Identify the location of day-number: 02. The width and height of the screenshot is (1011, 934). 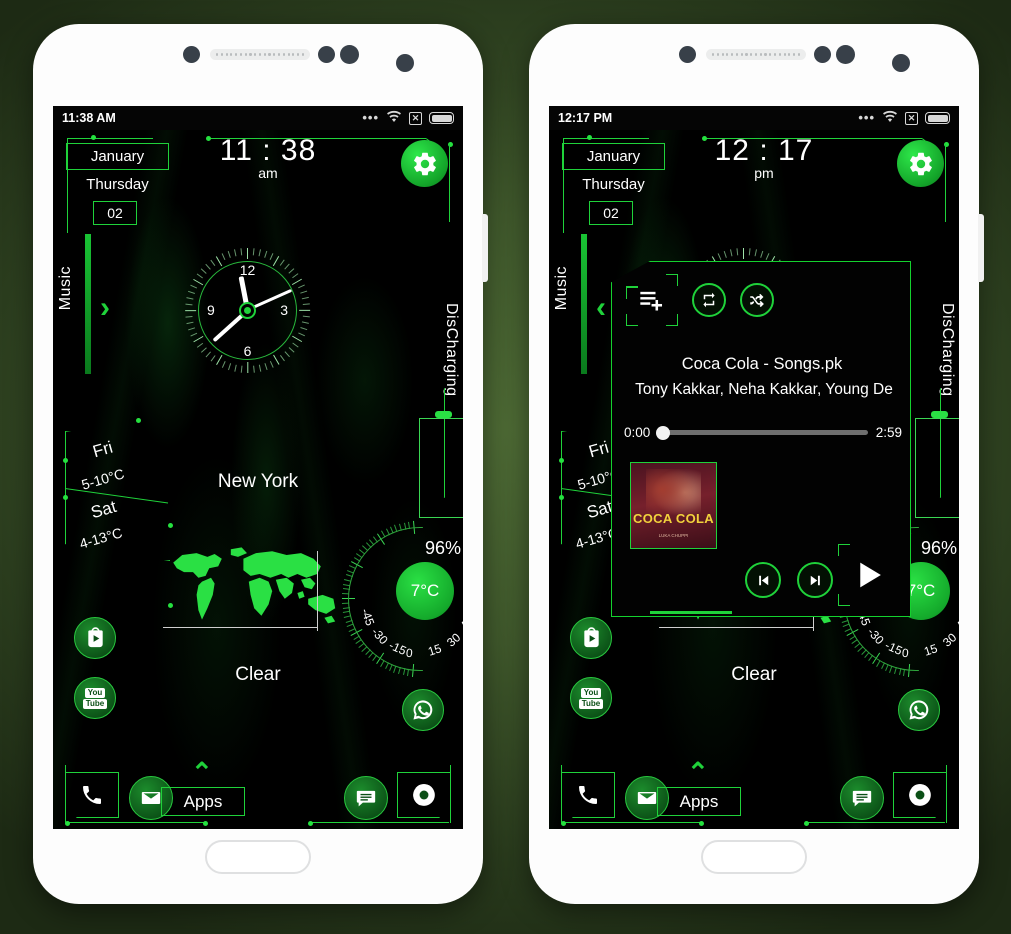
(115, 213).